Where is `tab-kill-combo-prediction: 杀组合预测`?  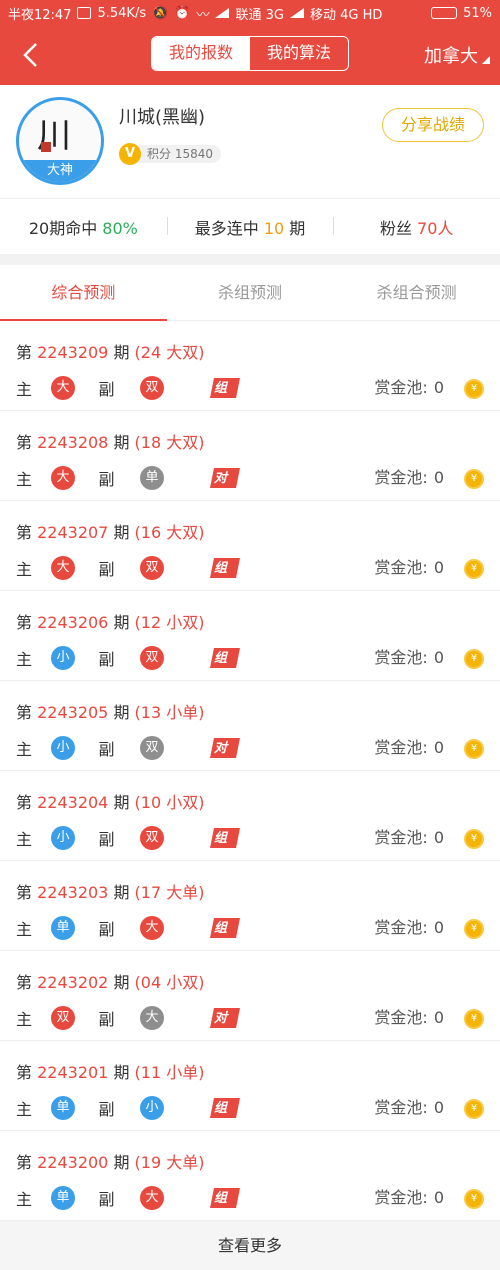 tab-kill-combo-prediction: 杀组合预测 is located at coordinates (416, 292).